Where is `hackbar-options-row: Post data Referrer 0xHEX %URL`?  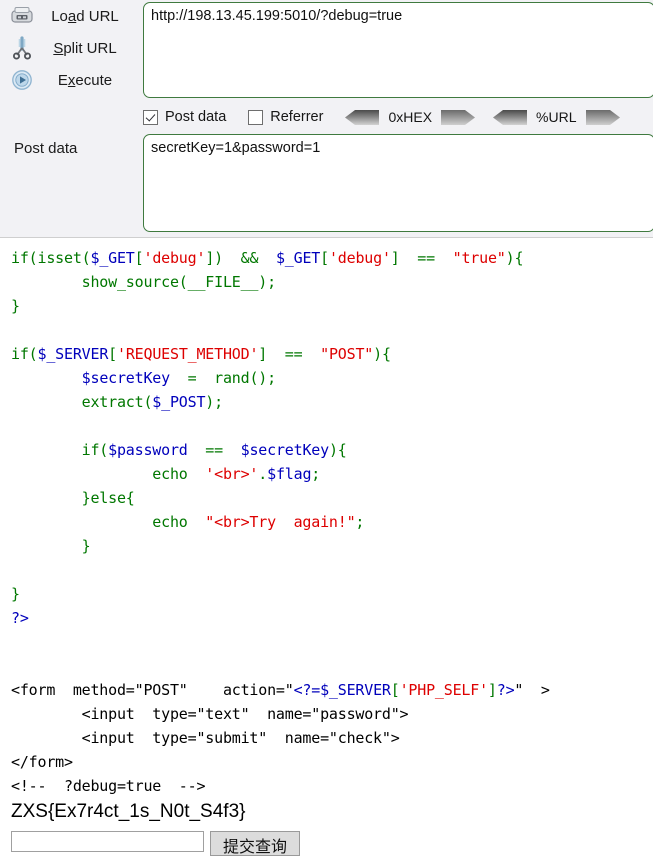
hackbar-options-row: Post data Referrer 0xHEX %URL is located at coordinates (398, 117).